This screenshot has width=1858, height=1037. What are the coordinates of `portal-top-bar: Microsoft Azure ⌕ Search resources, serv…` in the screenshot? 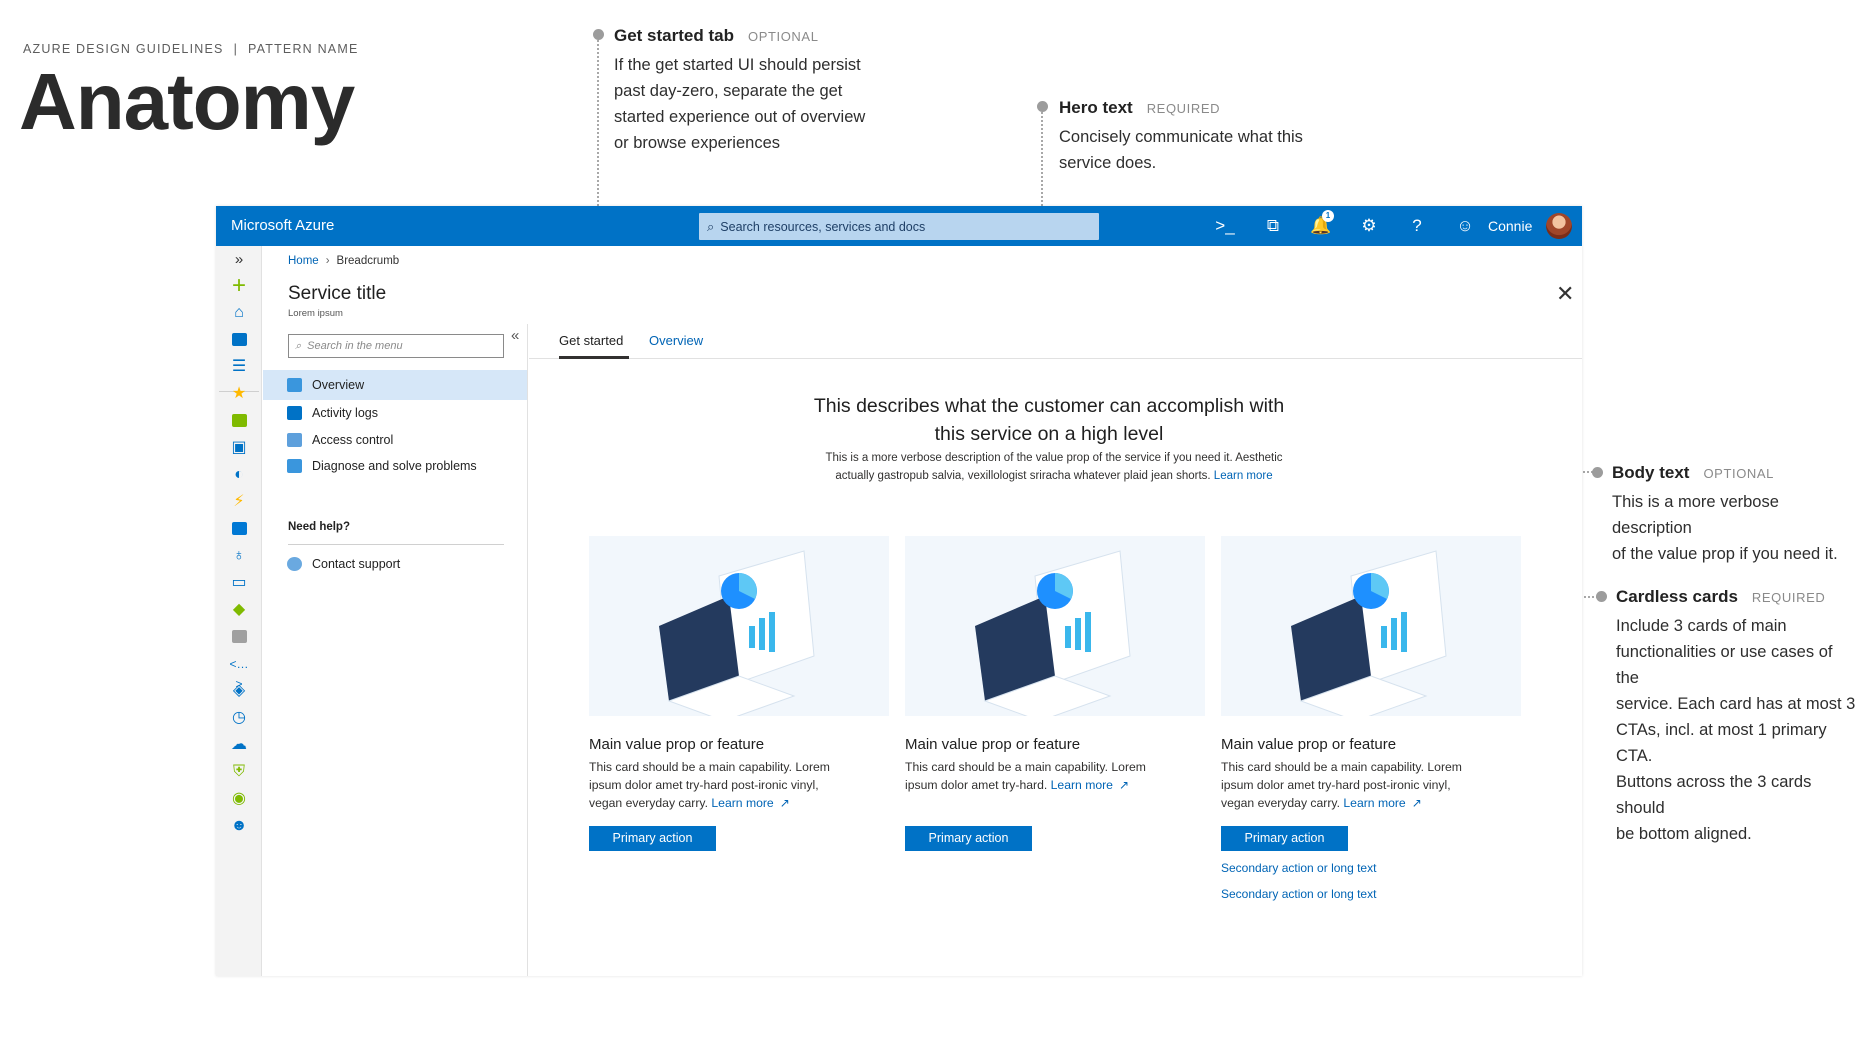 It's located at (899, 226).